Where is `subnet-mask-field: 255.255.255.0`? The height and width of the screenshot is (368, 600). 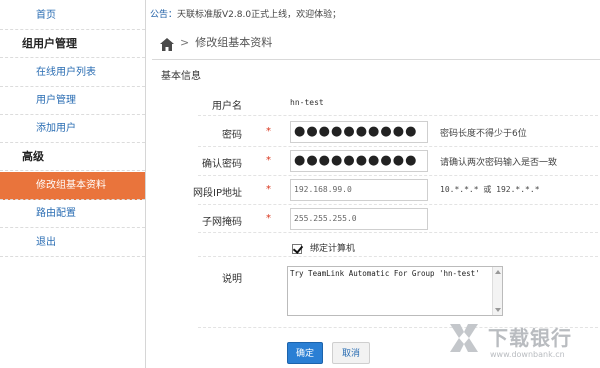 subnet-mask-field: 255.255.255.0 is located at coordinates (359, 219).